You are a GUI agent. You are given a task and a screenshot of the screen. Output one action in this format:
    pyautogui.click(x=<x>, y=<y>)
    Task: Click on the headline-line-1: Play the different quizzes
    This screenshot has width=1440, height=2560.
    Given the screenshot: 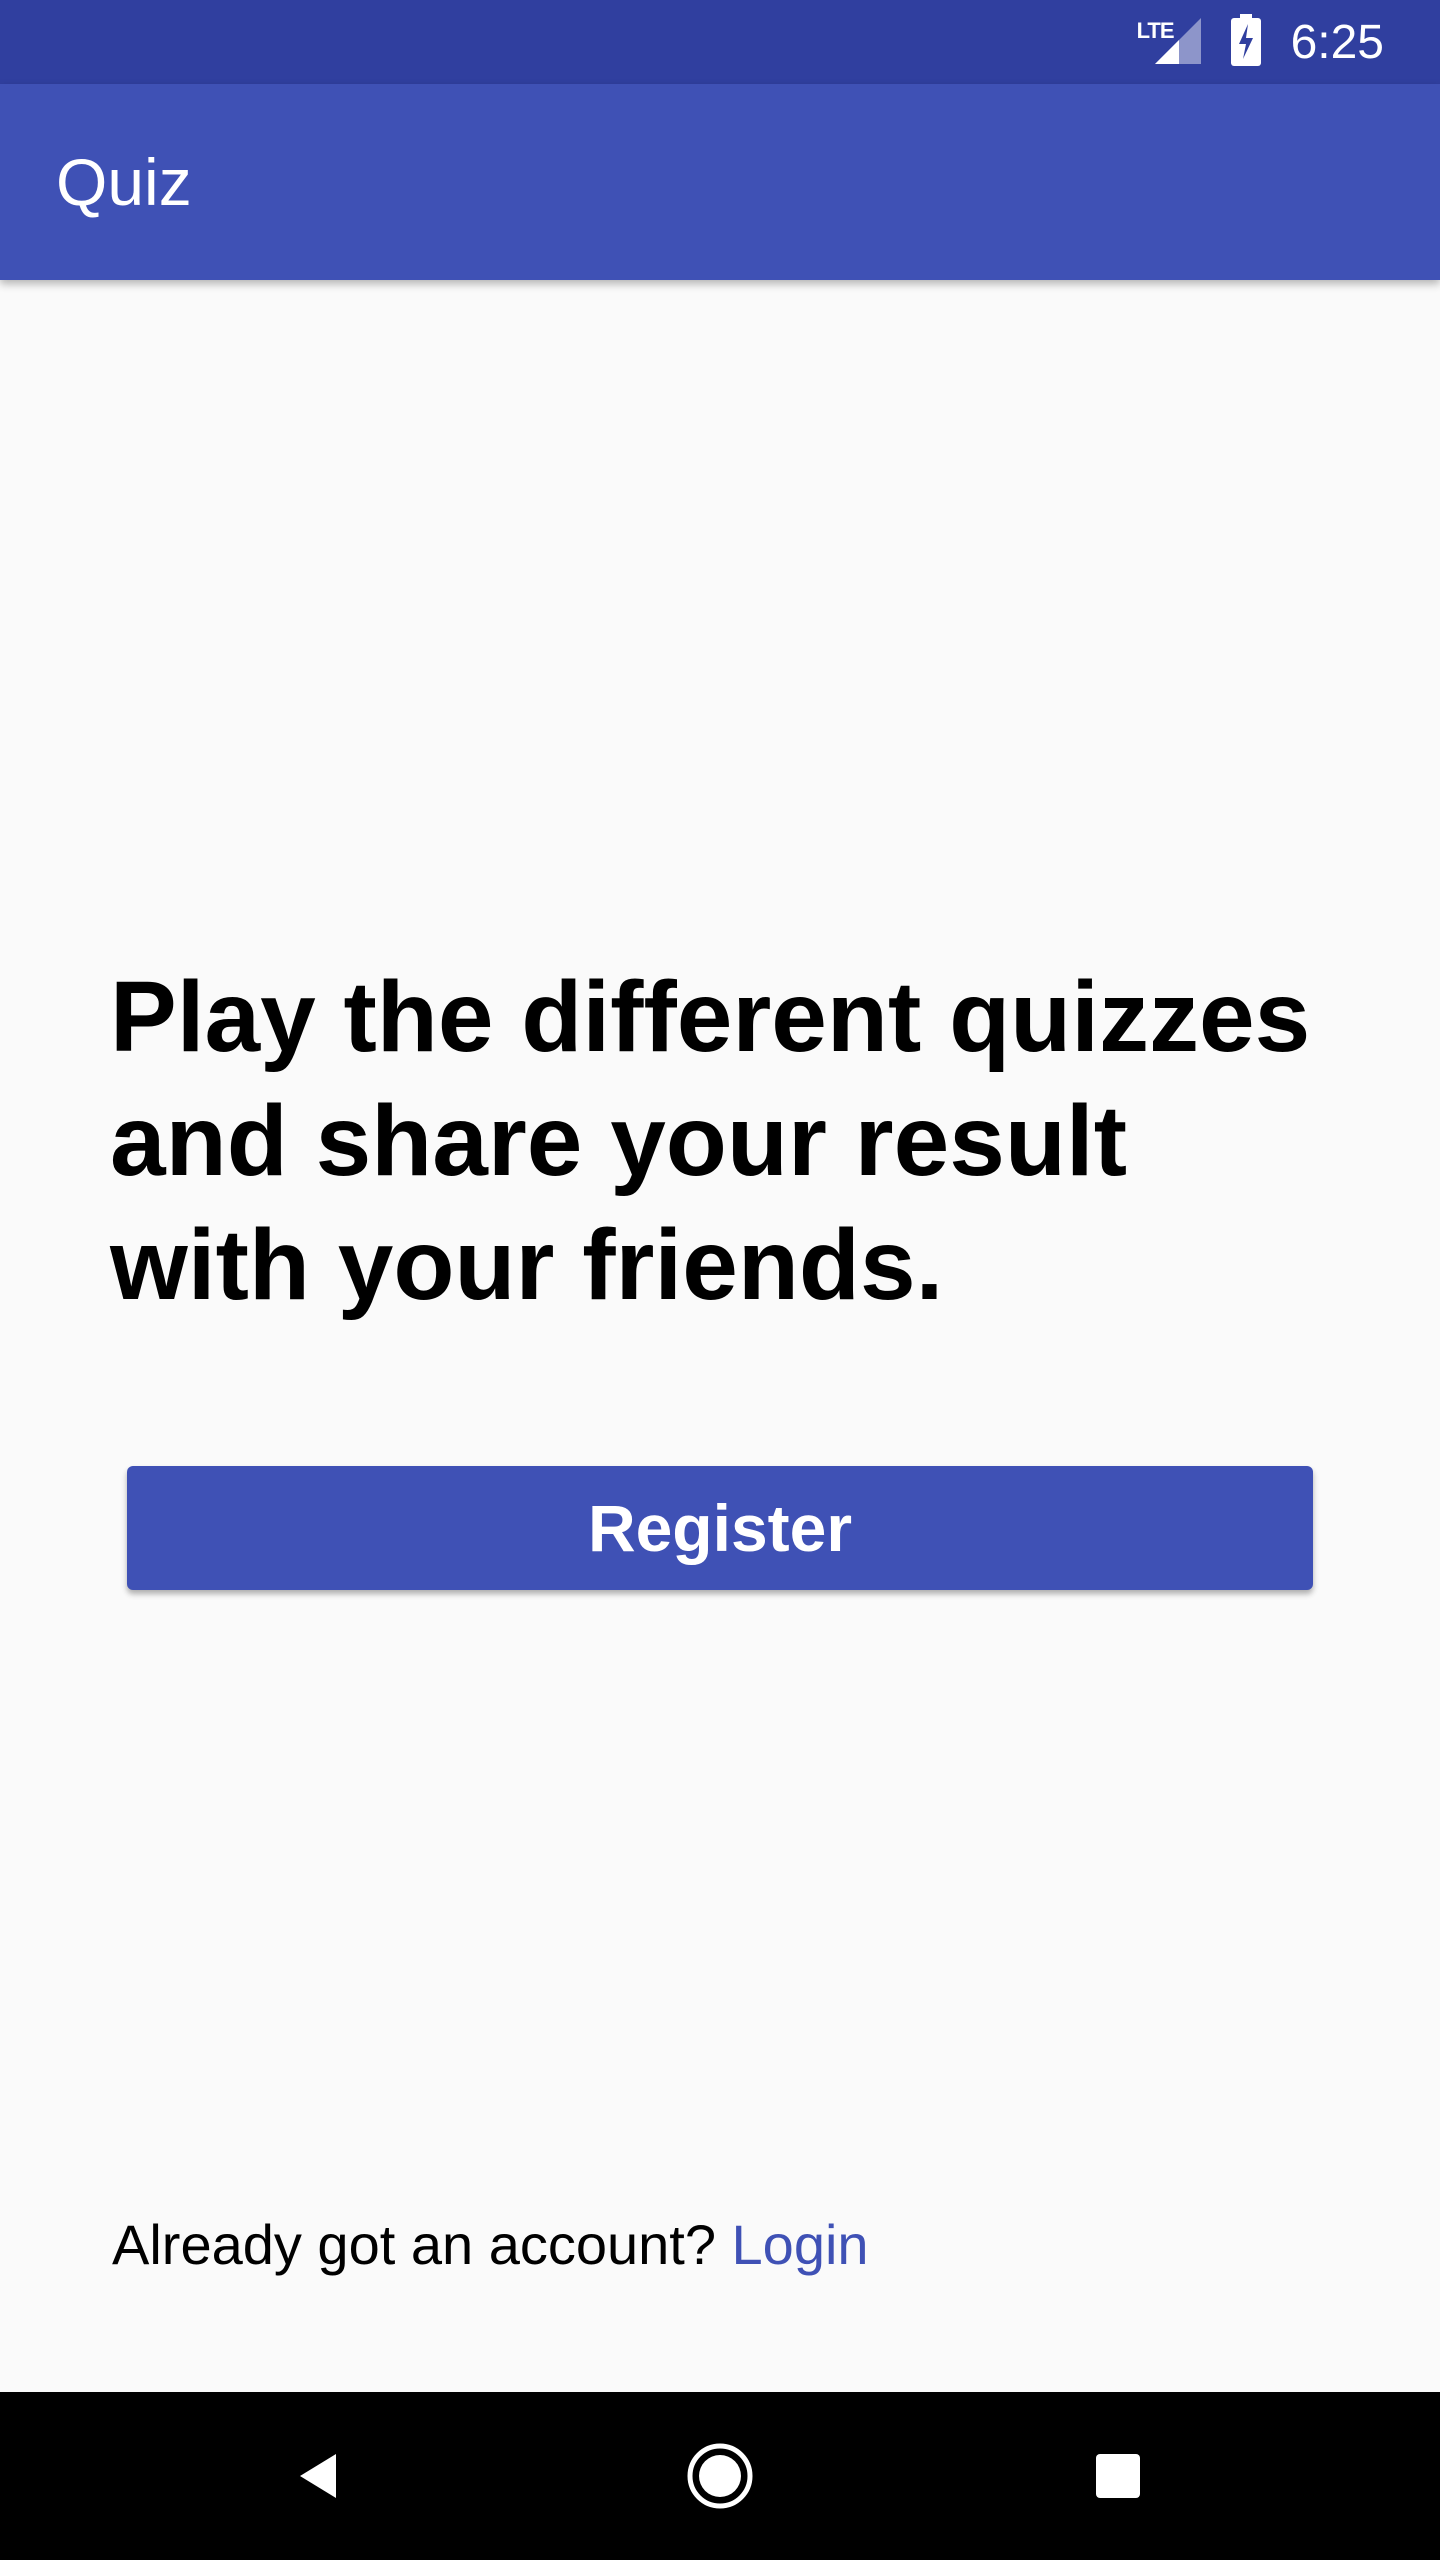 What is the action you would take?
    pyautogui.click(x=710, y=1017)
    